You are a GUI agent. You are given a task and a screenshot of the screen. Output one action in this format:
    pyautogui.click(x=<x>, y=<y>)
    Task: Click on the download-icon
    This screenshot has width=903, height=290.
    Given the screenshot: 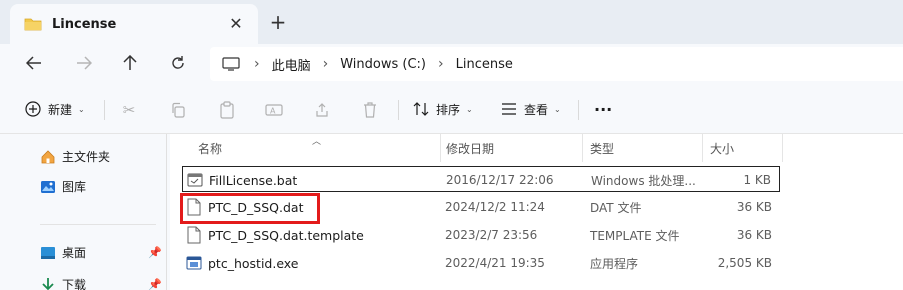 What is the action you would take?
    pyautogui.click(x=48, y=283)
    